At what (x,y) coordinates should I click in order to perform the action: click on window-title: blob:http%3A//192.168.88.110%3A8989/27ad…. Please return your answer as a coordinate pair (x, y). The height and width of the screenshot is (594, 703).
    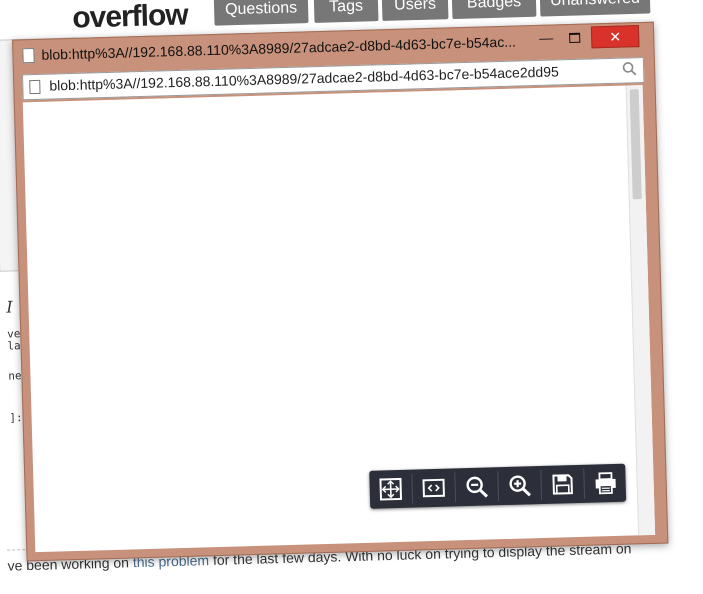
    Looking at the image, I should click on (278, 48).